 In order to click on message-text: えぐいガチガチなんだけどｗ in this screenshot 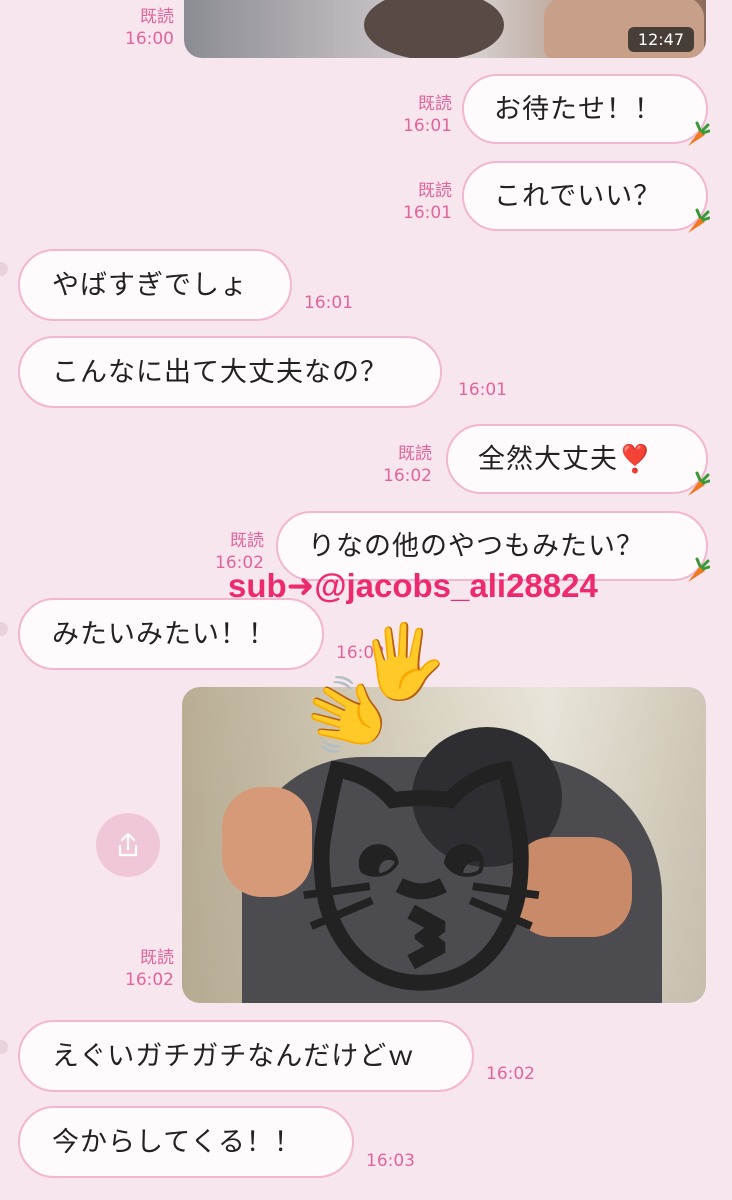, I will do `click(234, 1056)`.